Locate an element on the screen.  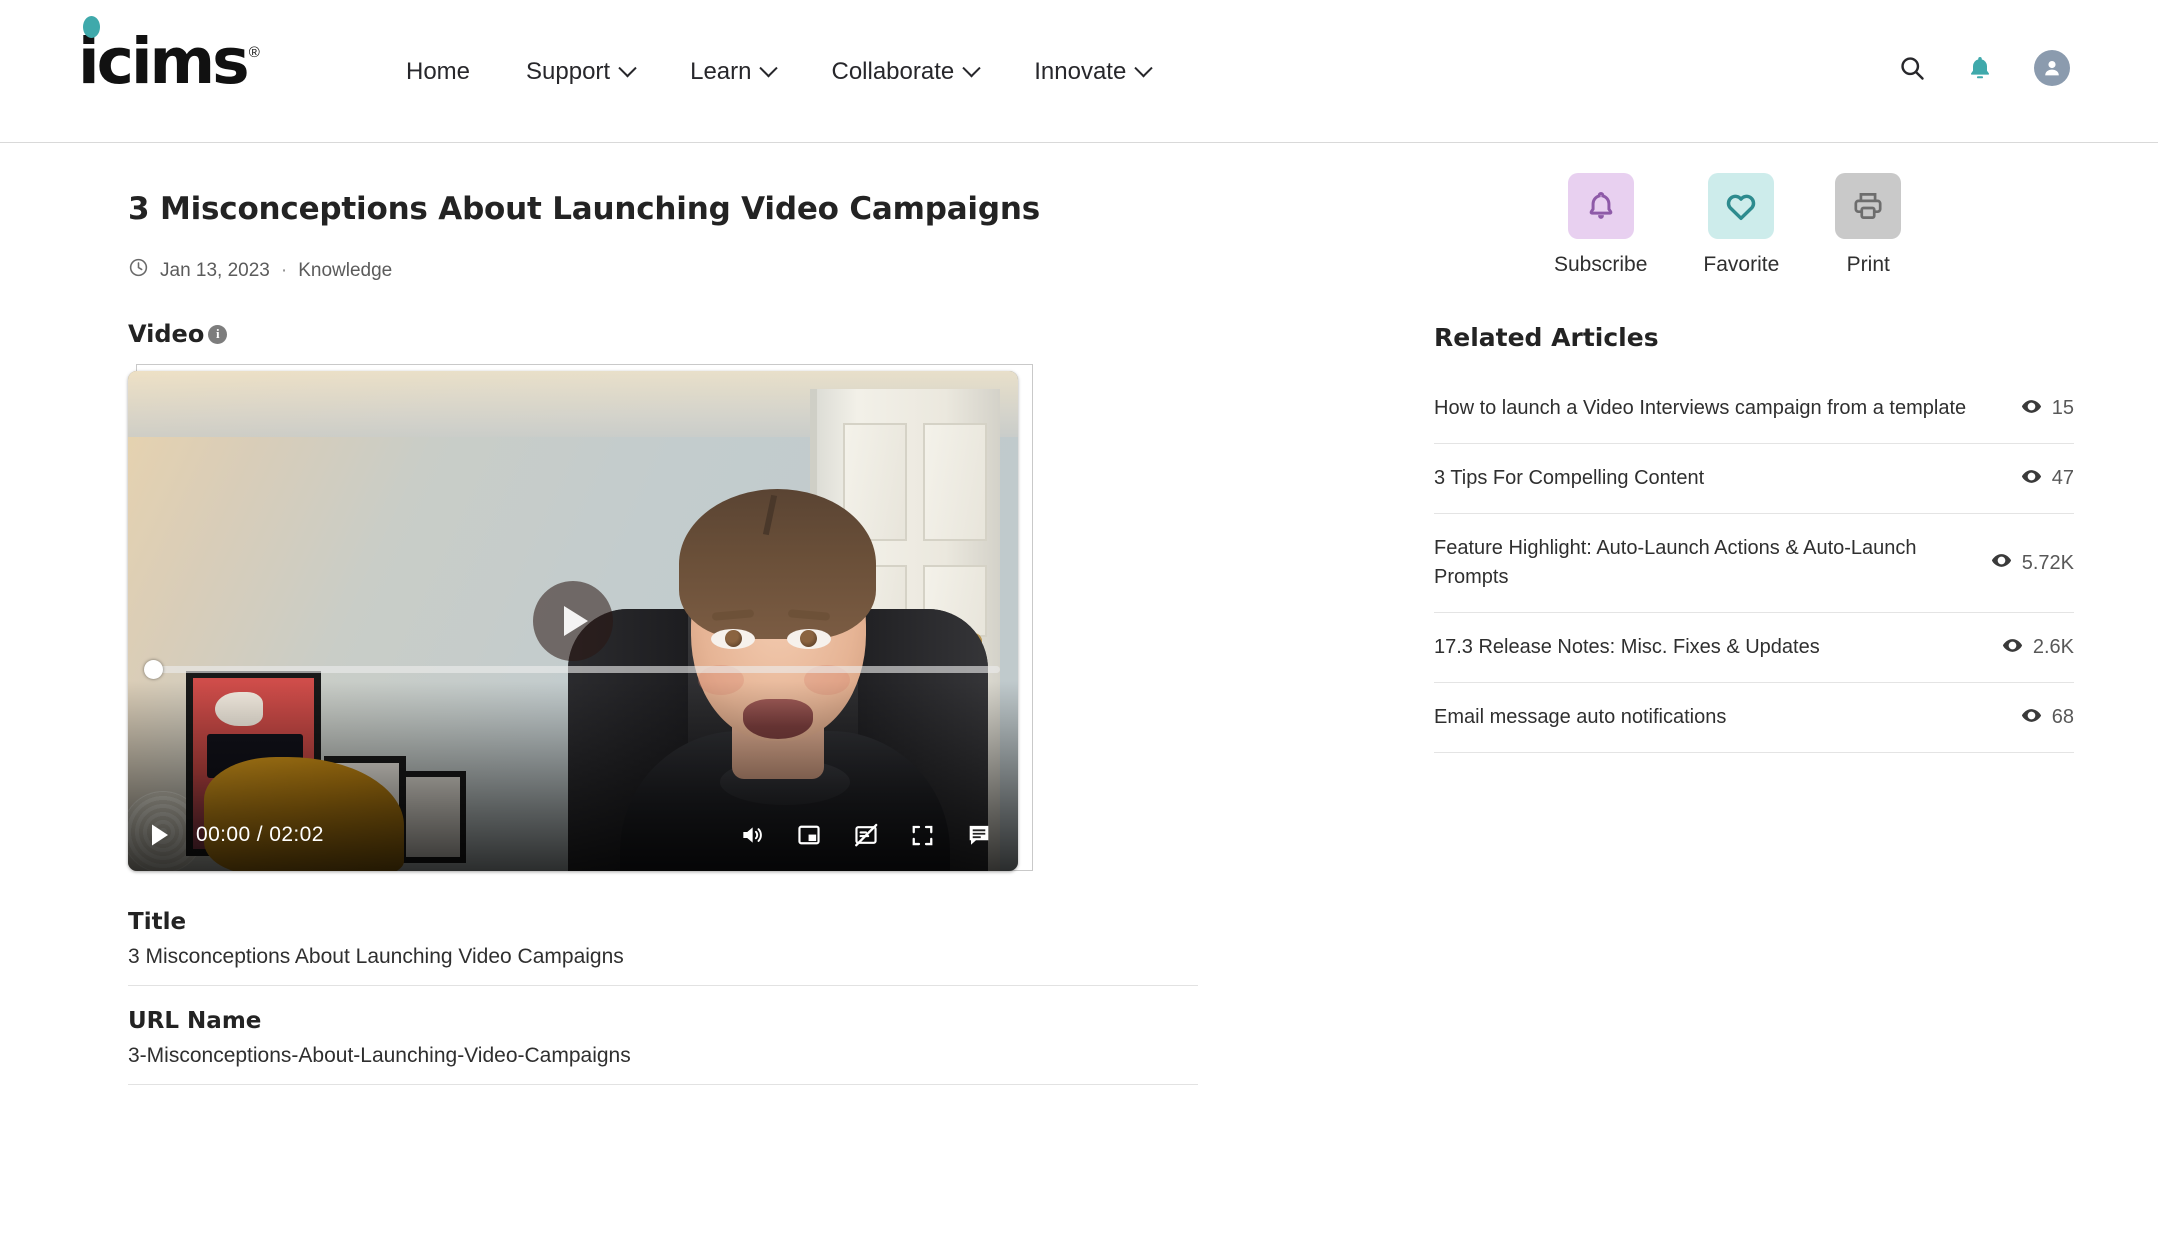
view-count: 47 is located at coordinates (2062, 478).